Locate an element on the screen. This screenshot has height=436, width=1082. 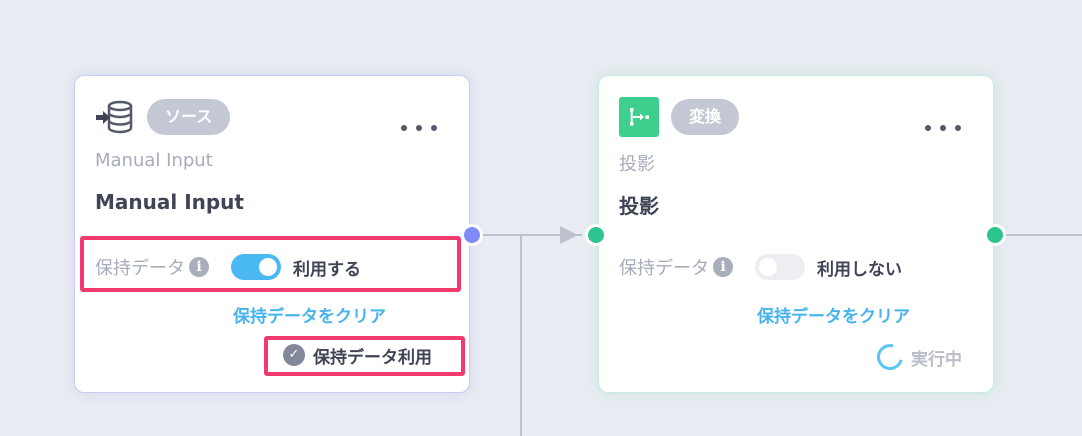
check-circle-icon: ✓ is located at coordinates (294, 355).